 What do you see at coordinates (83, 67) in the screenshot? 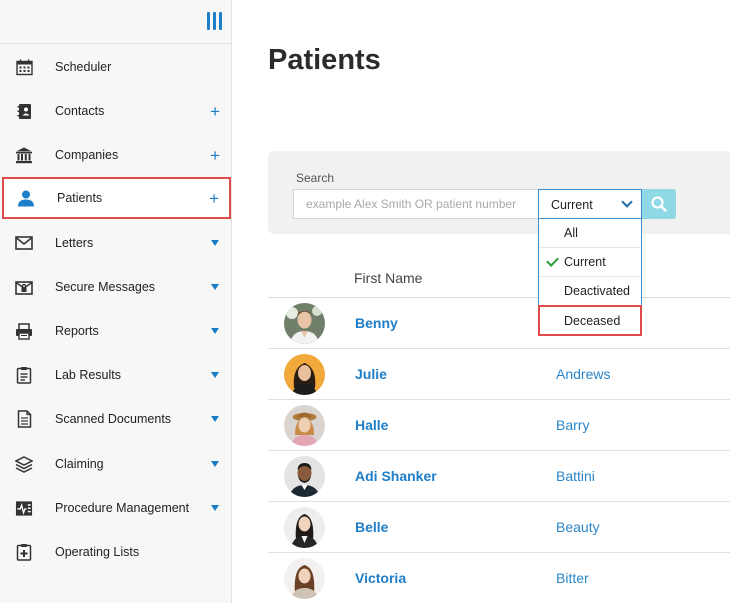
I see `sidebar-item-label: Scheduler` at bounding box center [83, 67].